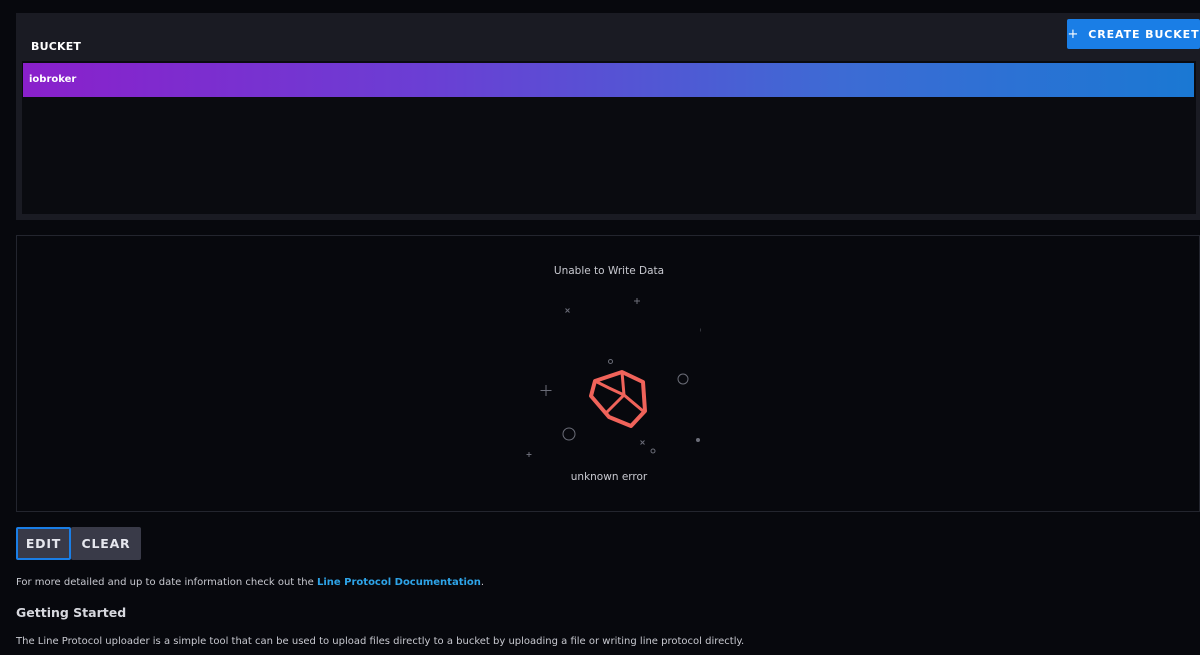 This screenshot has height=655, width=1200. I want to click on error-message: unknown error, so click(609, 477).